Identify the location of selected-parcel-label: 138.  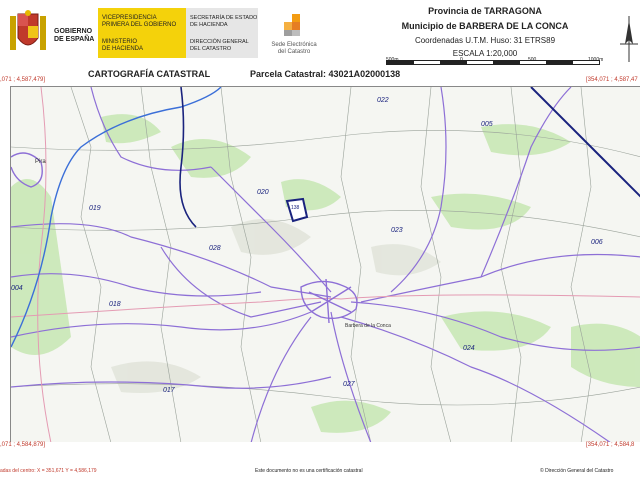
(295, 208).